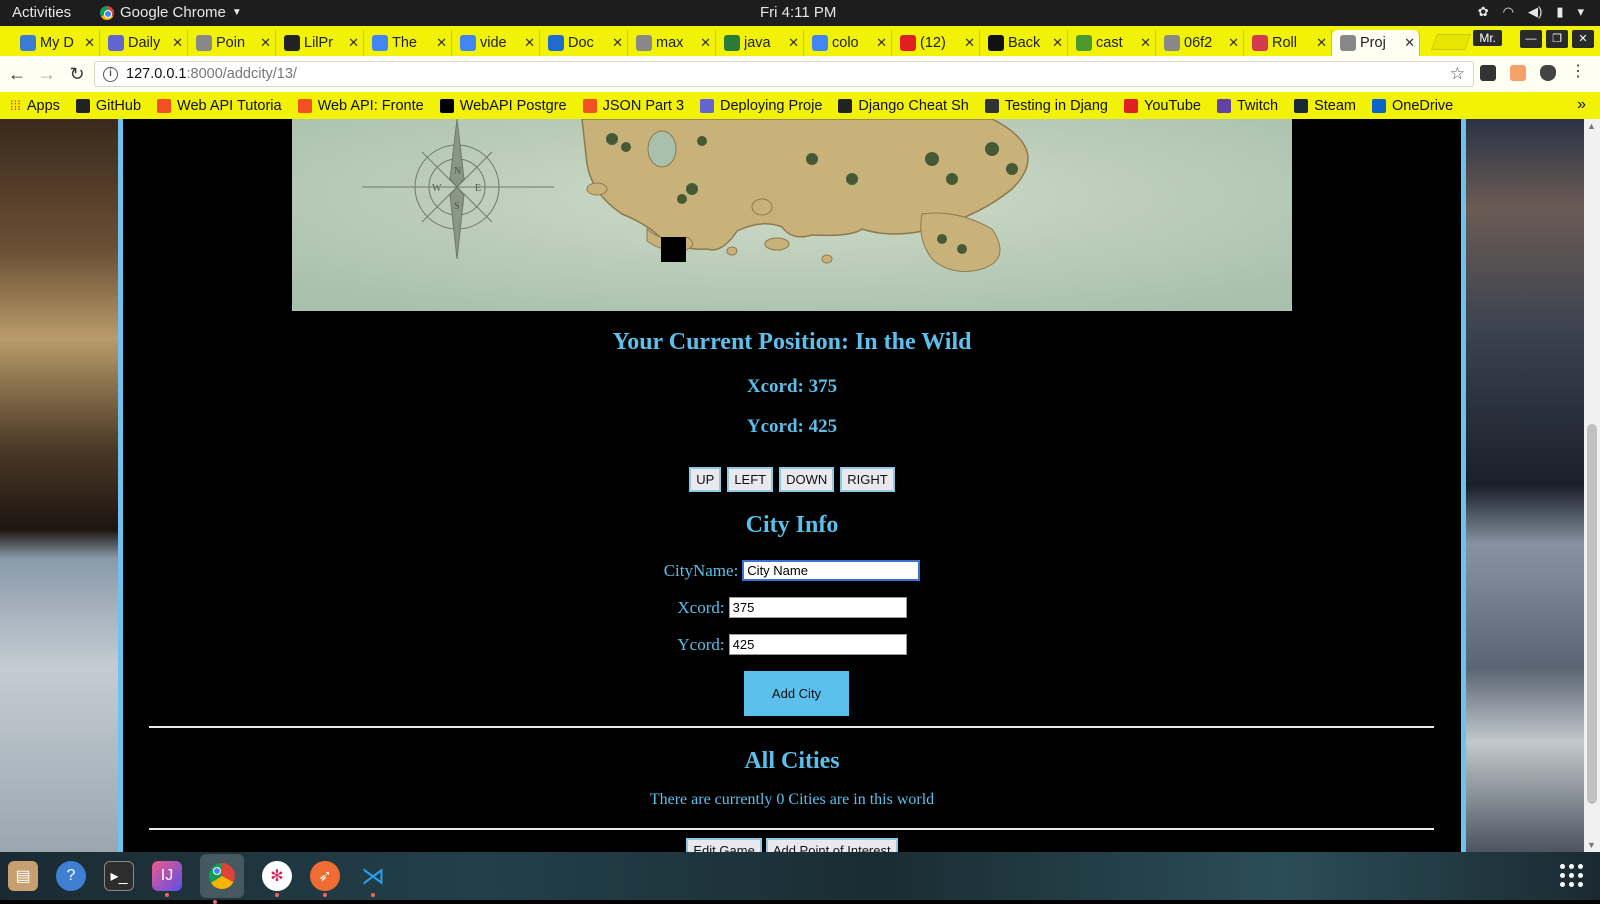 The height and width of the screenshot is (904, 1600). I want to click on app-menu: Google Chrome ▼, so click(171, 12).